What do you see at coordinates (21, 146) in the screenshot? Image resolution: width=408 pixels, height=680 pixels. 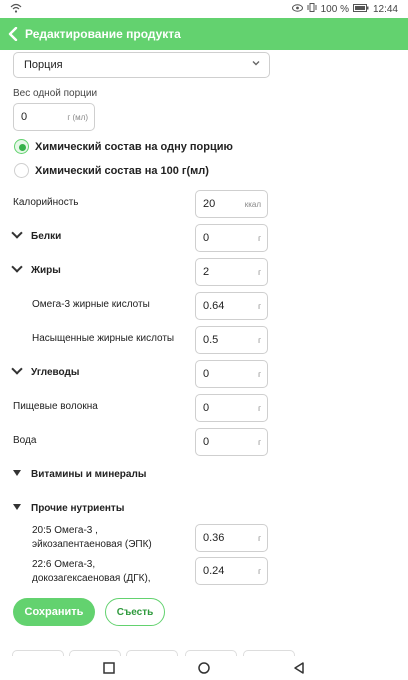 I see `radio-selected-icon` at bounding box center [21, 146].